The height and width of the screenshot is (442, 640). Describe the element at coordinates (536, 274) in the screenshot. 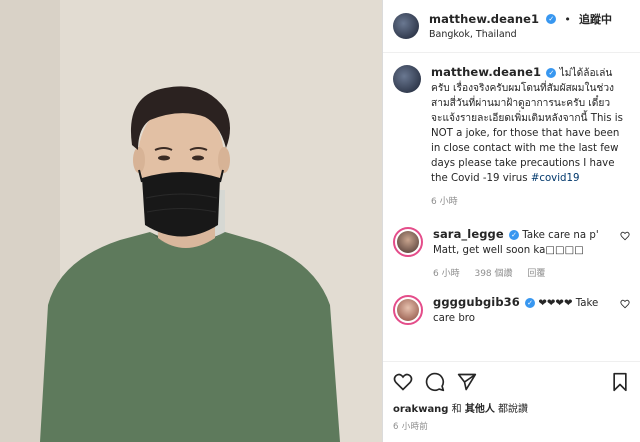

I see `reply-button: 回覆` at that location.